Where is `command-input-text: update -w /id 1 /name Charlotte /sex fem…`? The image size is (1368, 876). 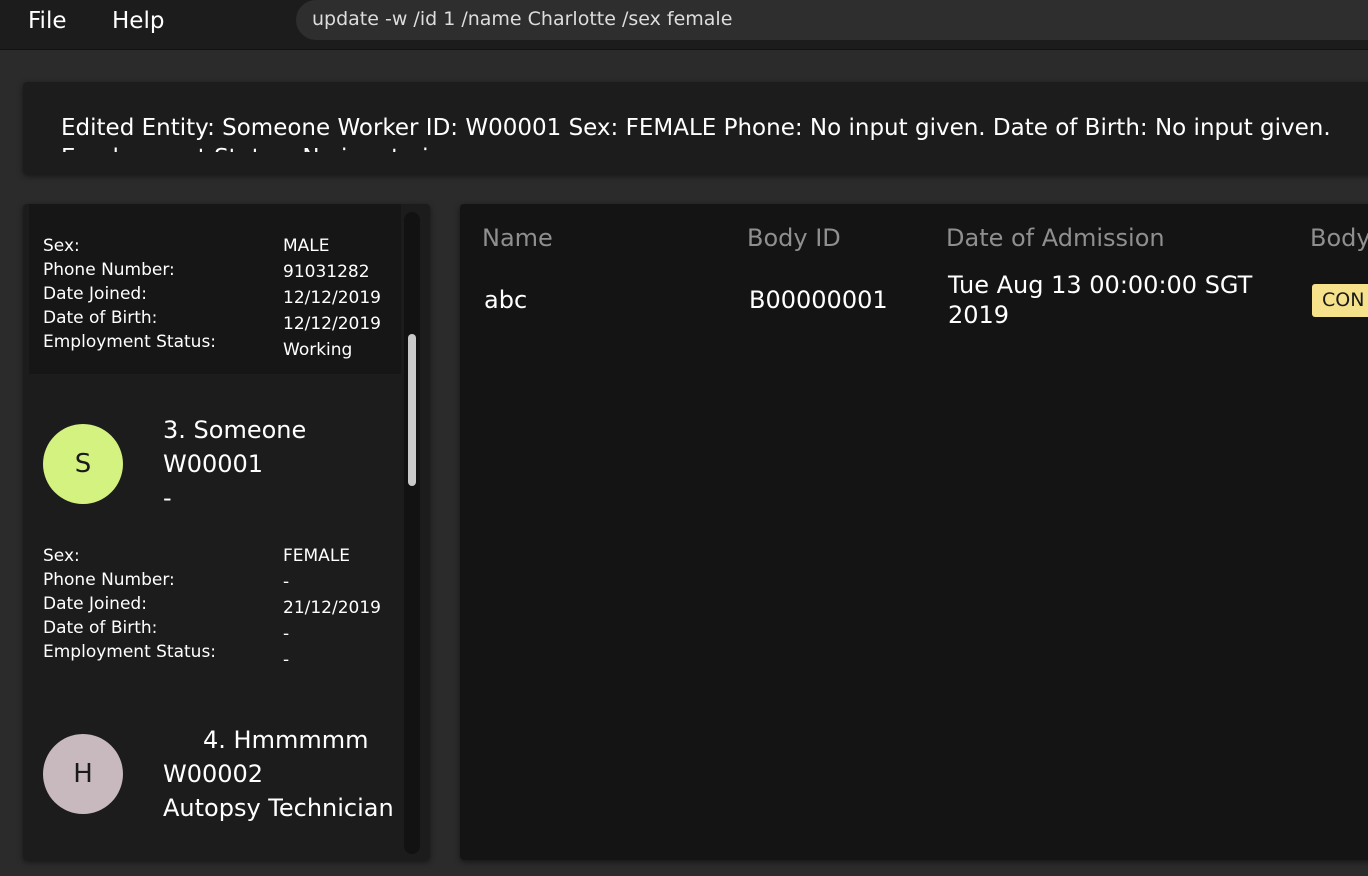
command-input-text: update -w /id 1 /name Charlotte /sex fem… is located at coordinates (522, 19).